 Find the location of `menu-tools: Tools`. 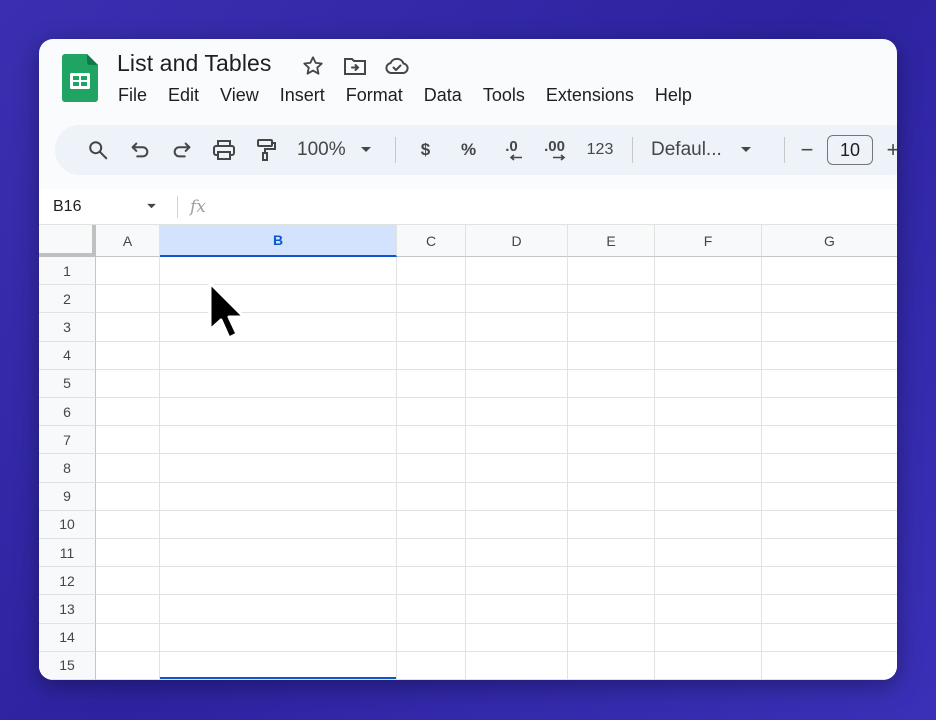

menu-tools: Tools is located at coordinates (504, 95).